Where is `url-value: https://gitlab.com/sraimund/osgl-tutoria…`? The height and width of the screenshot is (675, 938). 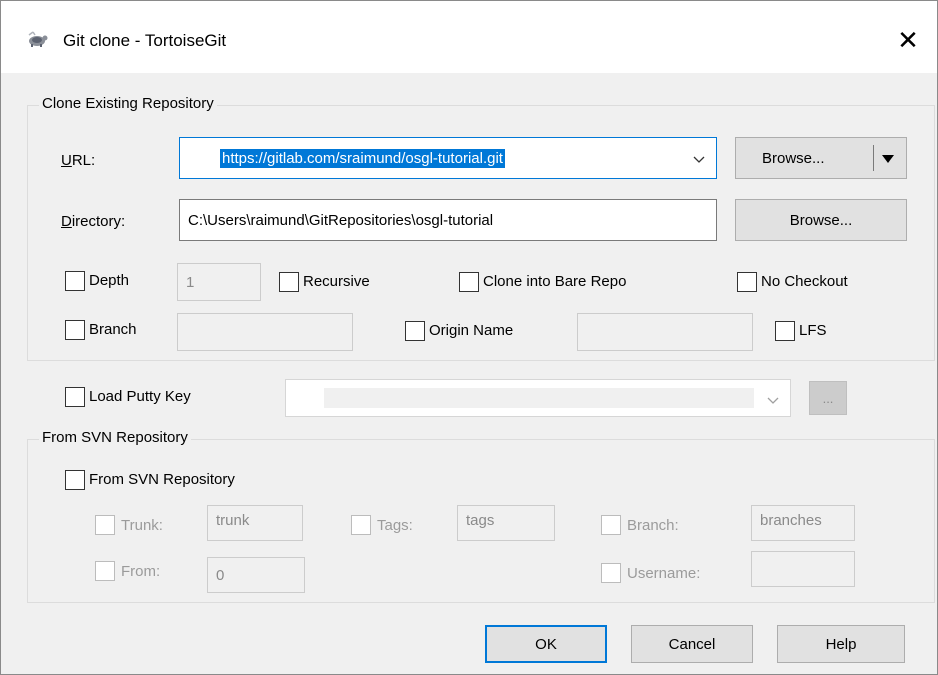
url-value: https://gitlab.com/sraimund/osgl-tutoria… is located at coordinates (362, 158).